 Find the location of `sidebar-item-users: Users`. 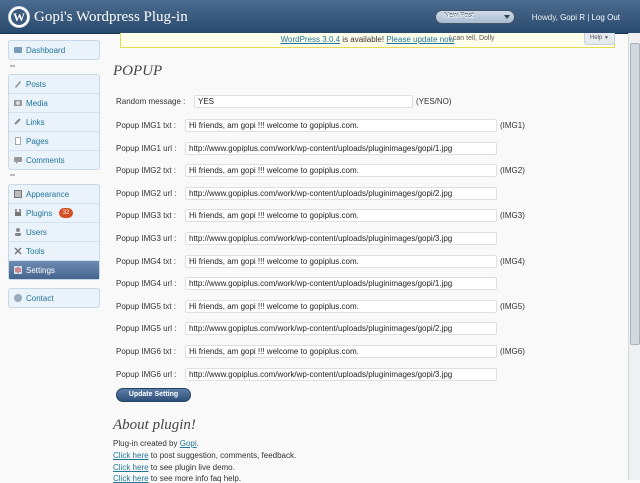

sidebar-item-users: Users is located at coordinates (54, 231).